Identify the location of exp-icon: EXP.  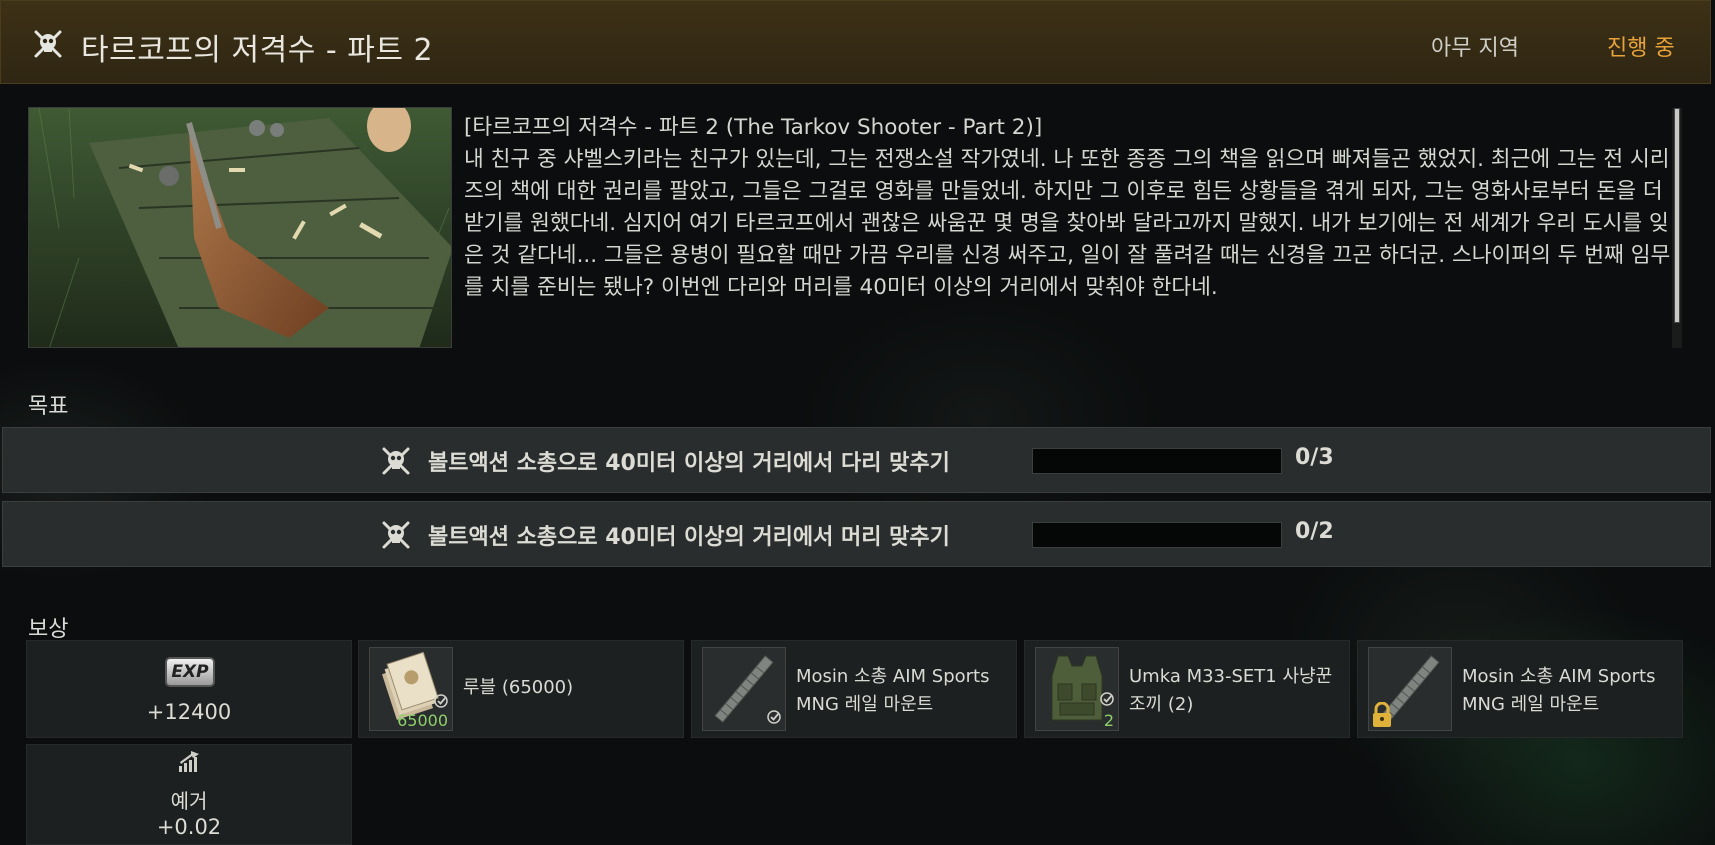
(190, 672).